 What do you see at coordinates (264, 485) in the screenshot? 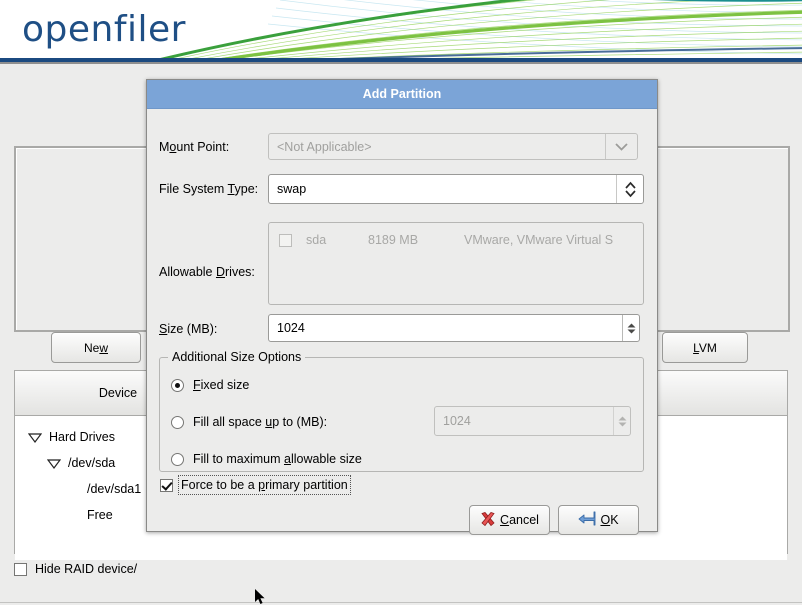
I see `force-primary-label: Force to be a primary partition` at bounding box center [264, 485].